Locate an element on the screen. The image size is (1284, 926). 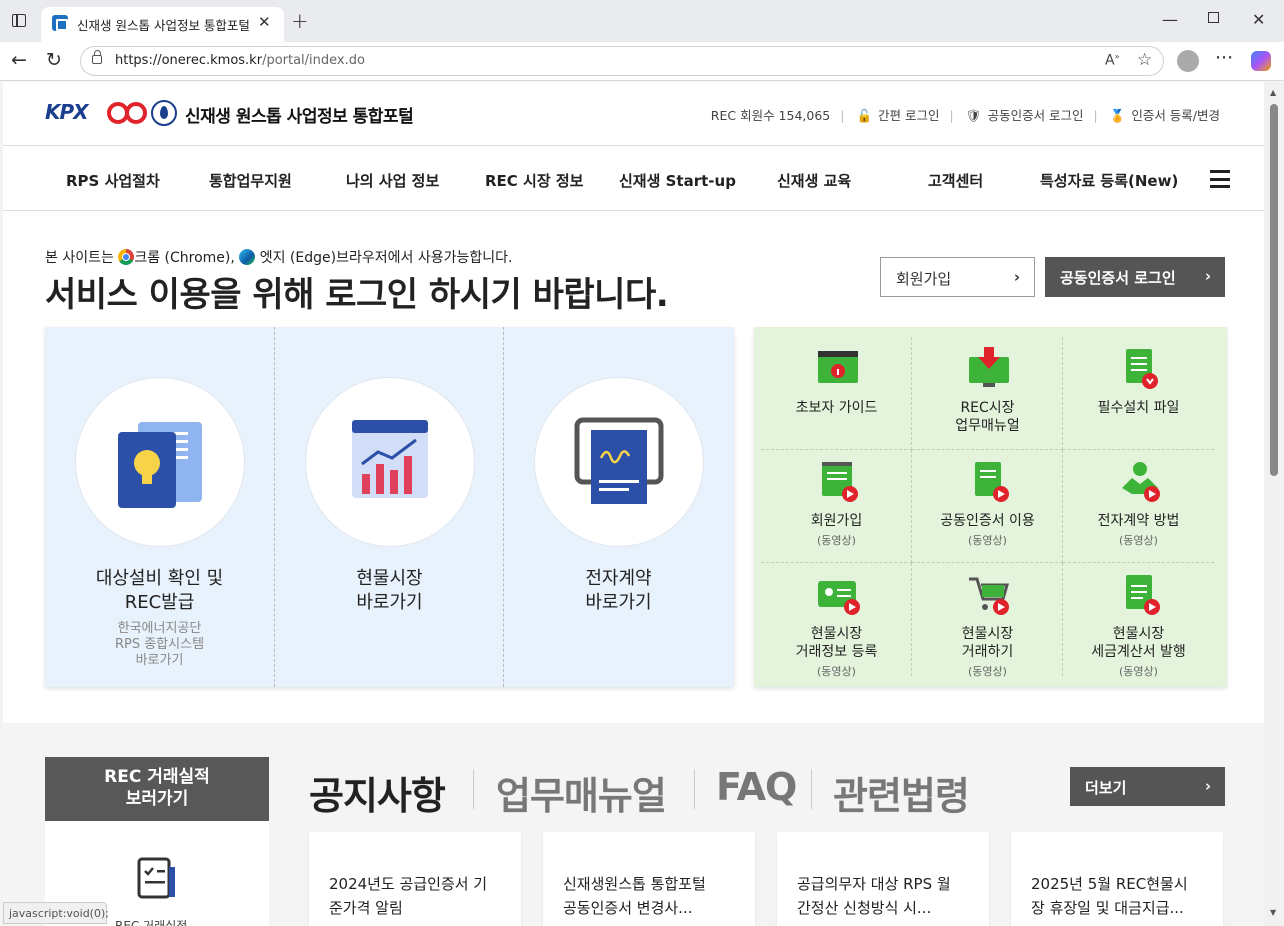
scrollbar-thumb is located at coordinates (1274, 290).